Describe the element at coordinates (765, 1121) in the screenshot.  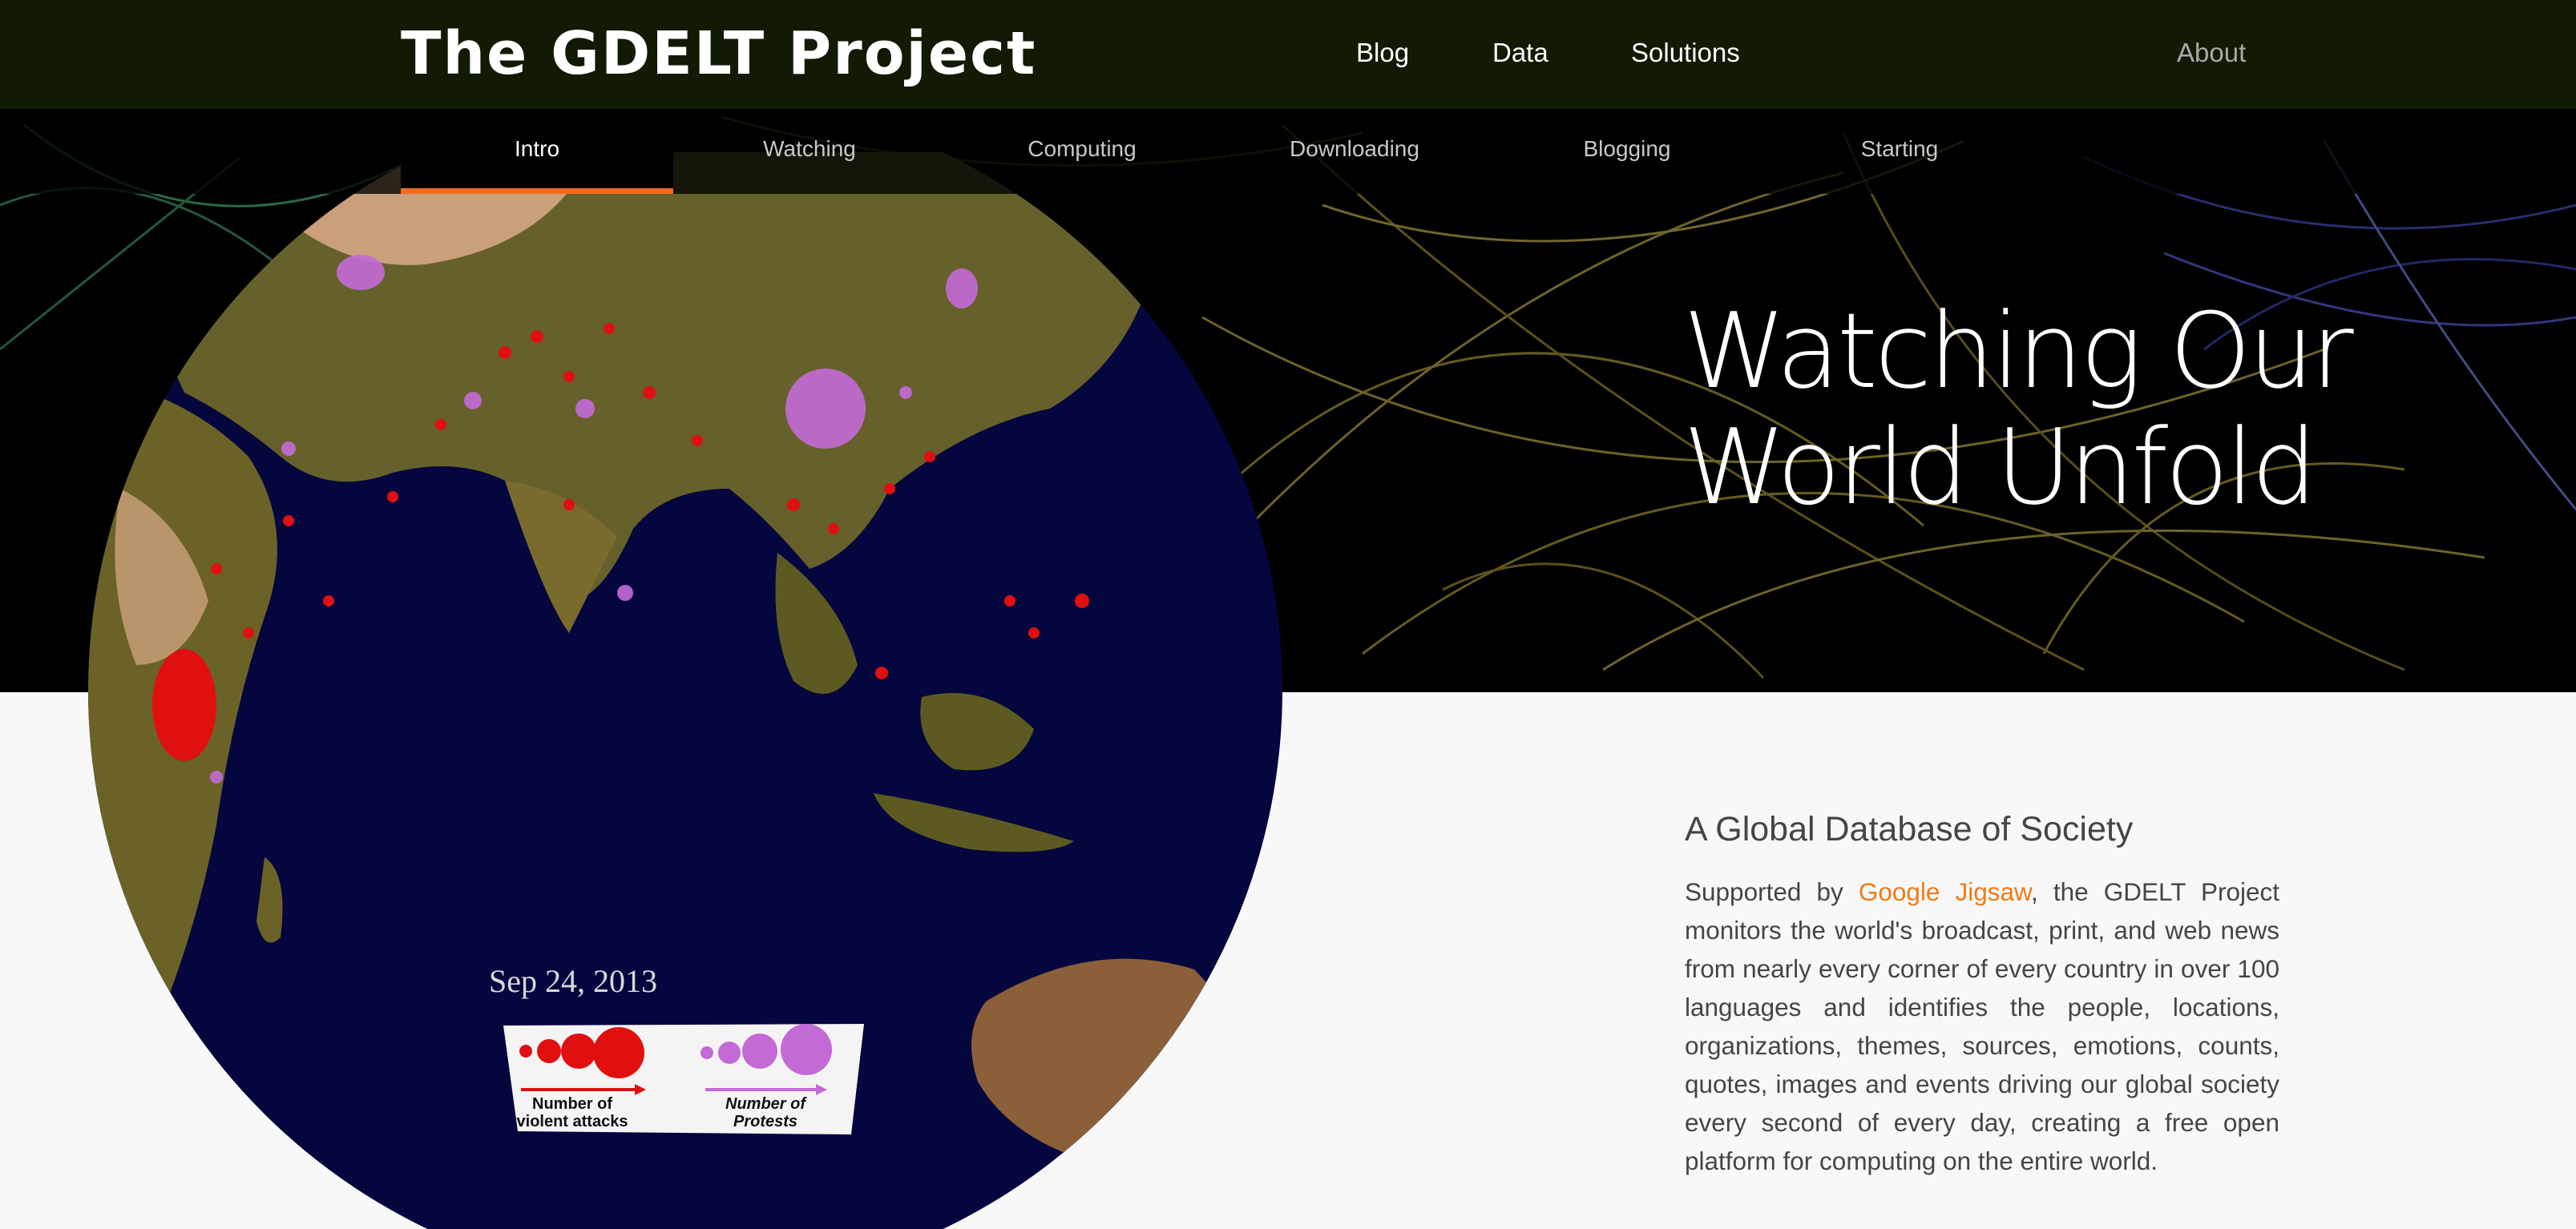
I see `legend-protests-line2: Protests` at that location.